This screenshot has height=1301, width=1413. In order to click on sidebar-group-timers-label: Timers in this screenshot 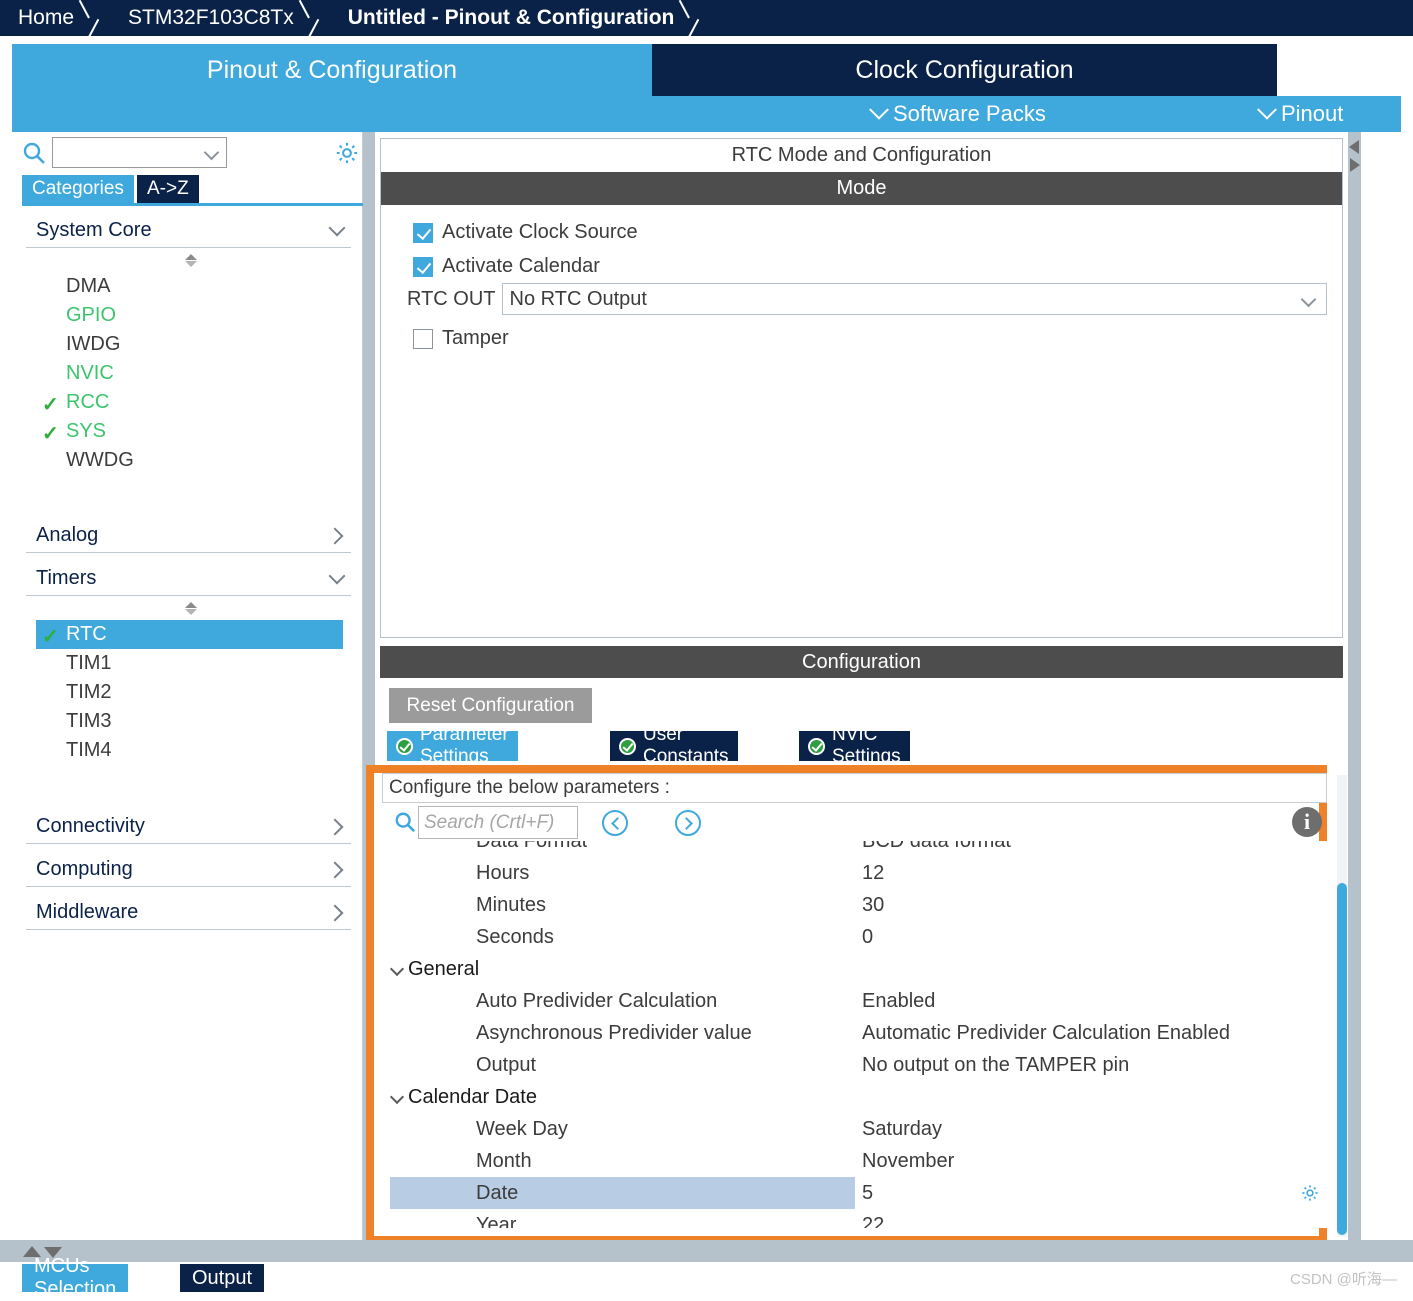, I will do `click(66, 578)`.